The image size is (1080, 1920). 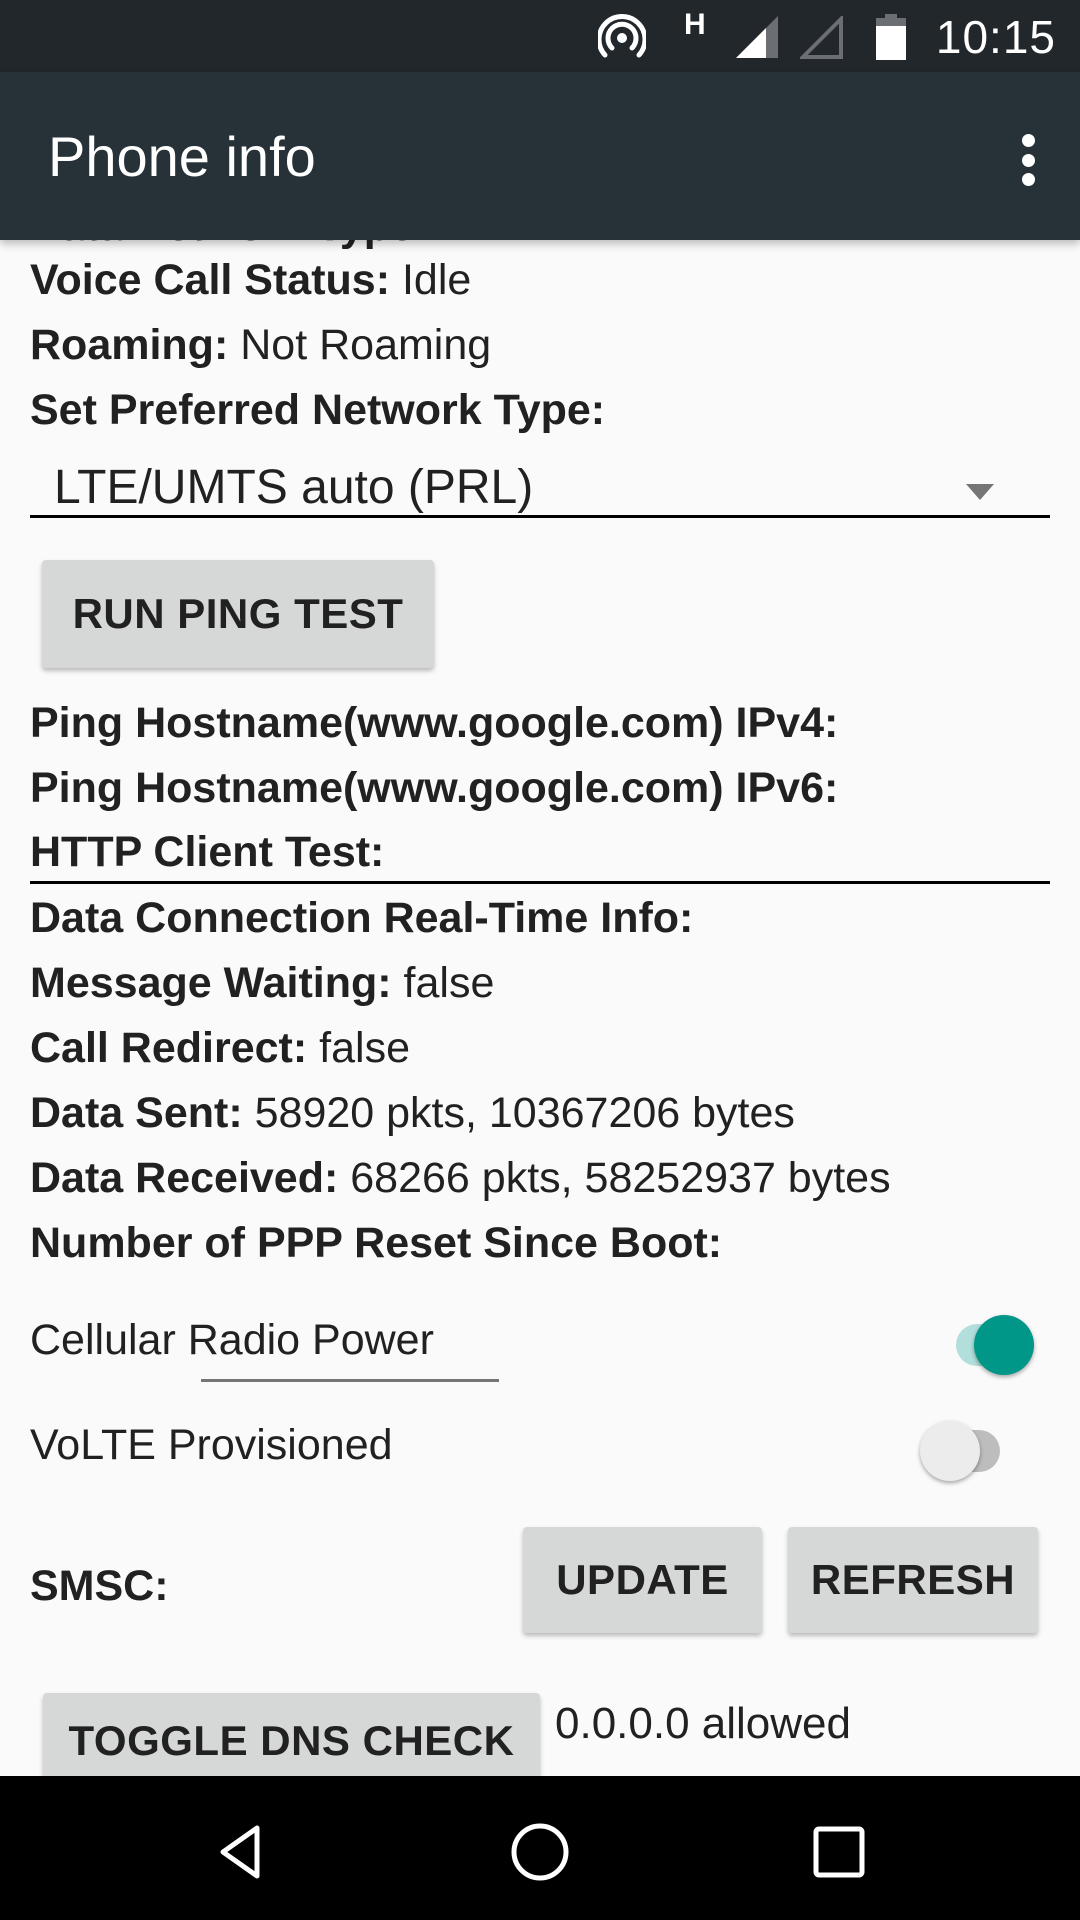 I want to click on page-title: Phone info, so click(x=182, y=156).